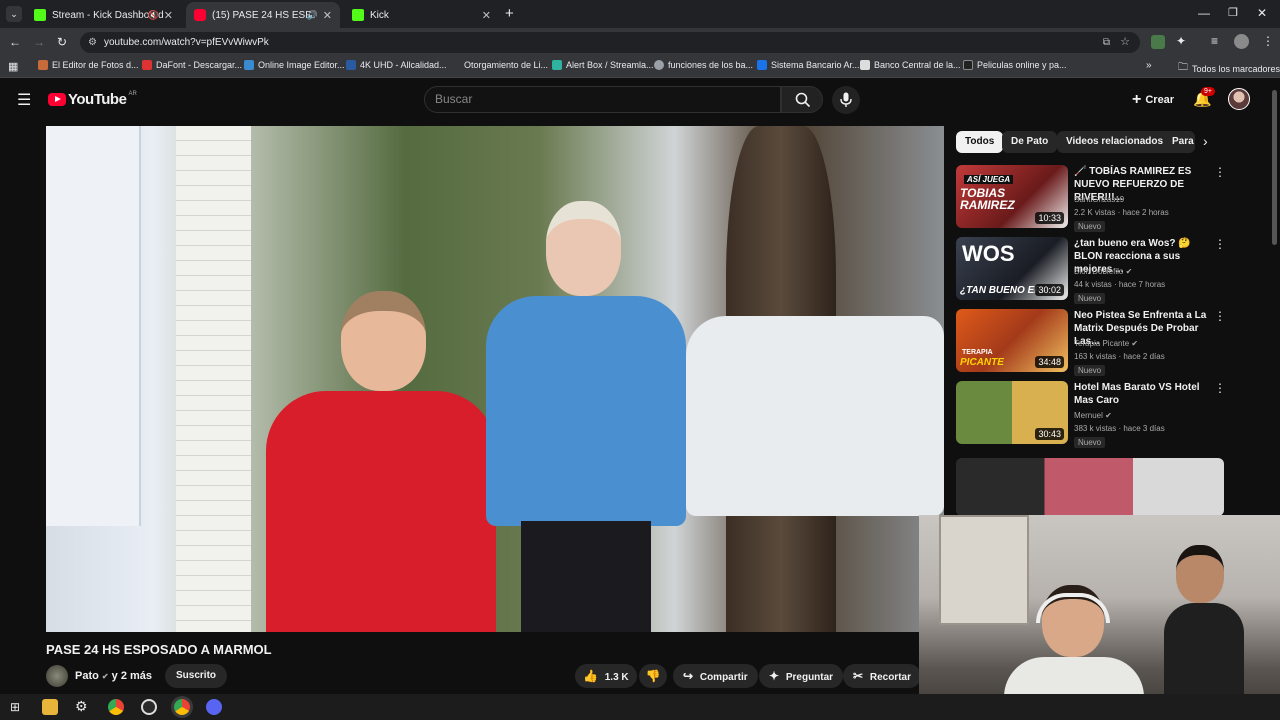 The width and height of the screenshot is (1280, 720). What do you see at coordinates (50, 707) in the screenshot?
I see `file-explorer-icon` at bounding box center [50, 707].